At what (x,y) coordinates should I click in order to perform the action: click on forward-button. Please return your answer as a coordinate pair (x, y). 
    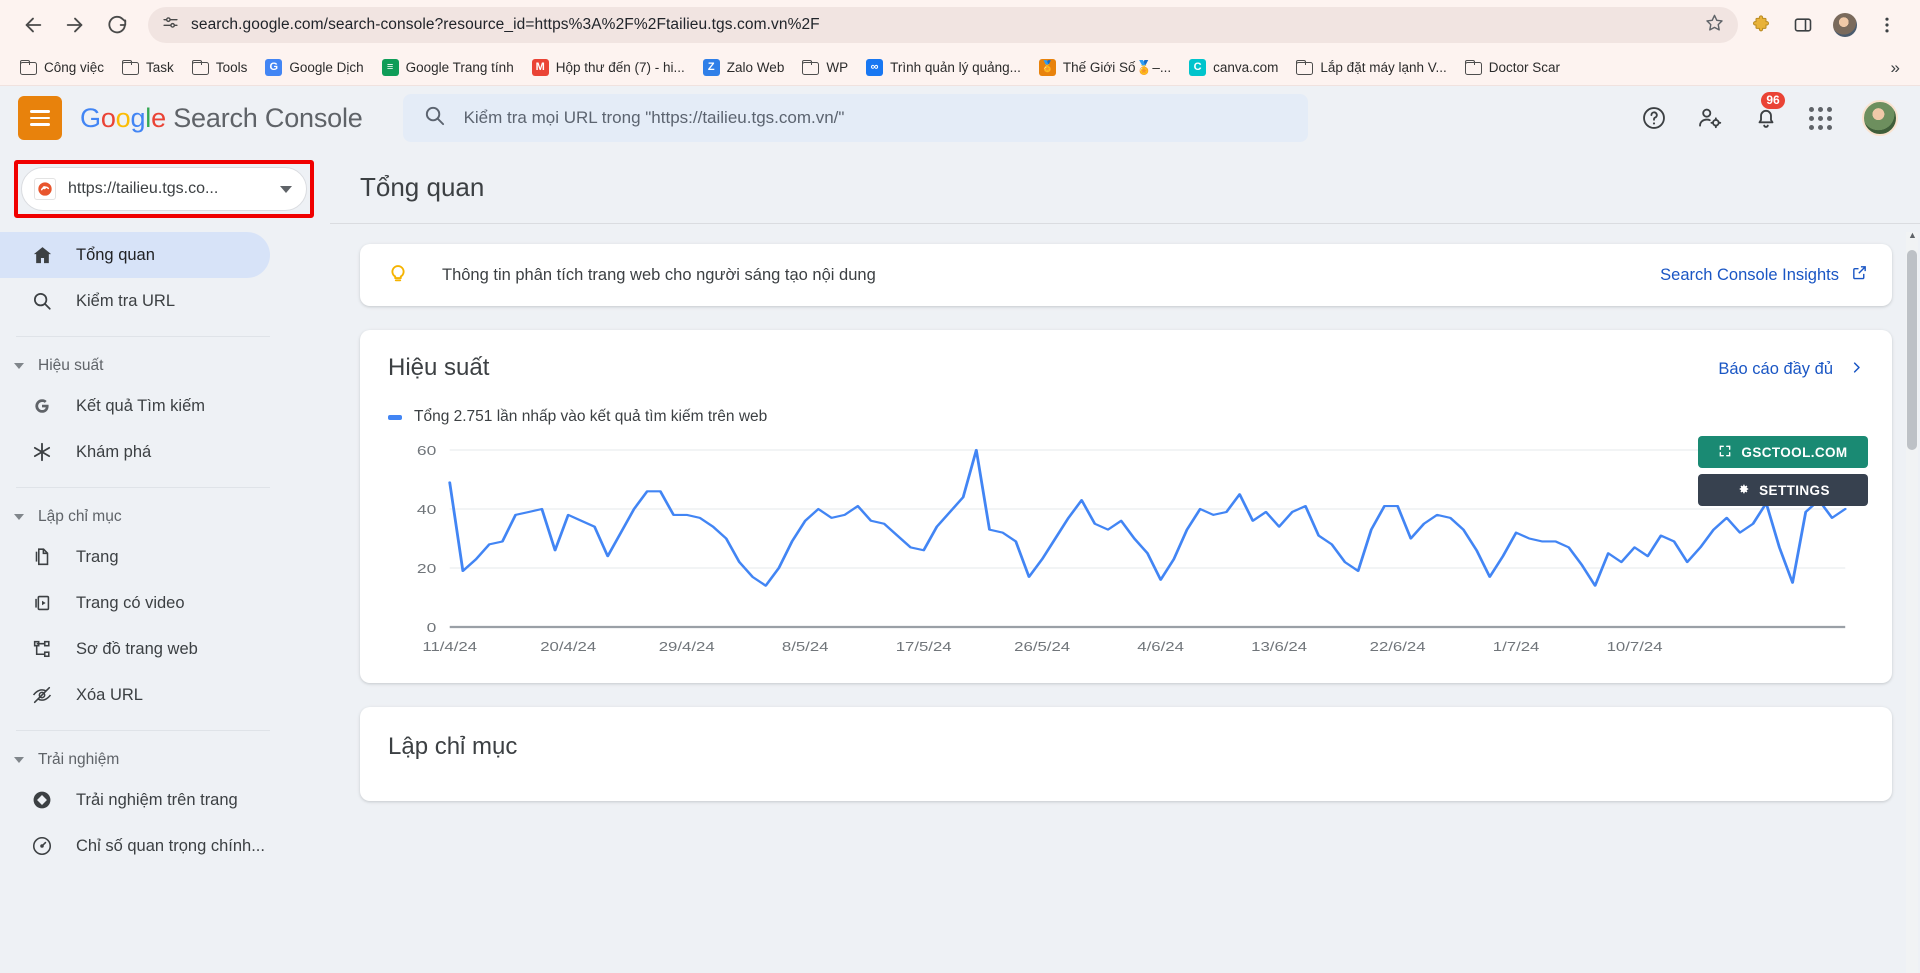
    Looking at the image, I should click on (75, 25).